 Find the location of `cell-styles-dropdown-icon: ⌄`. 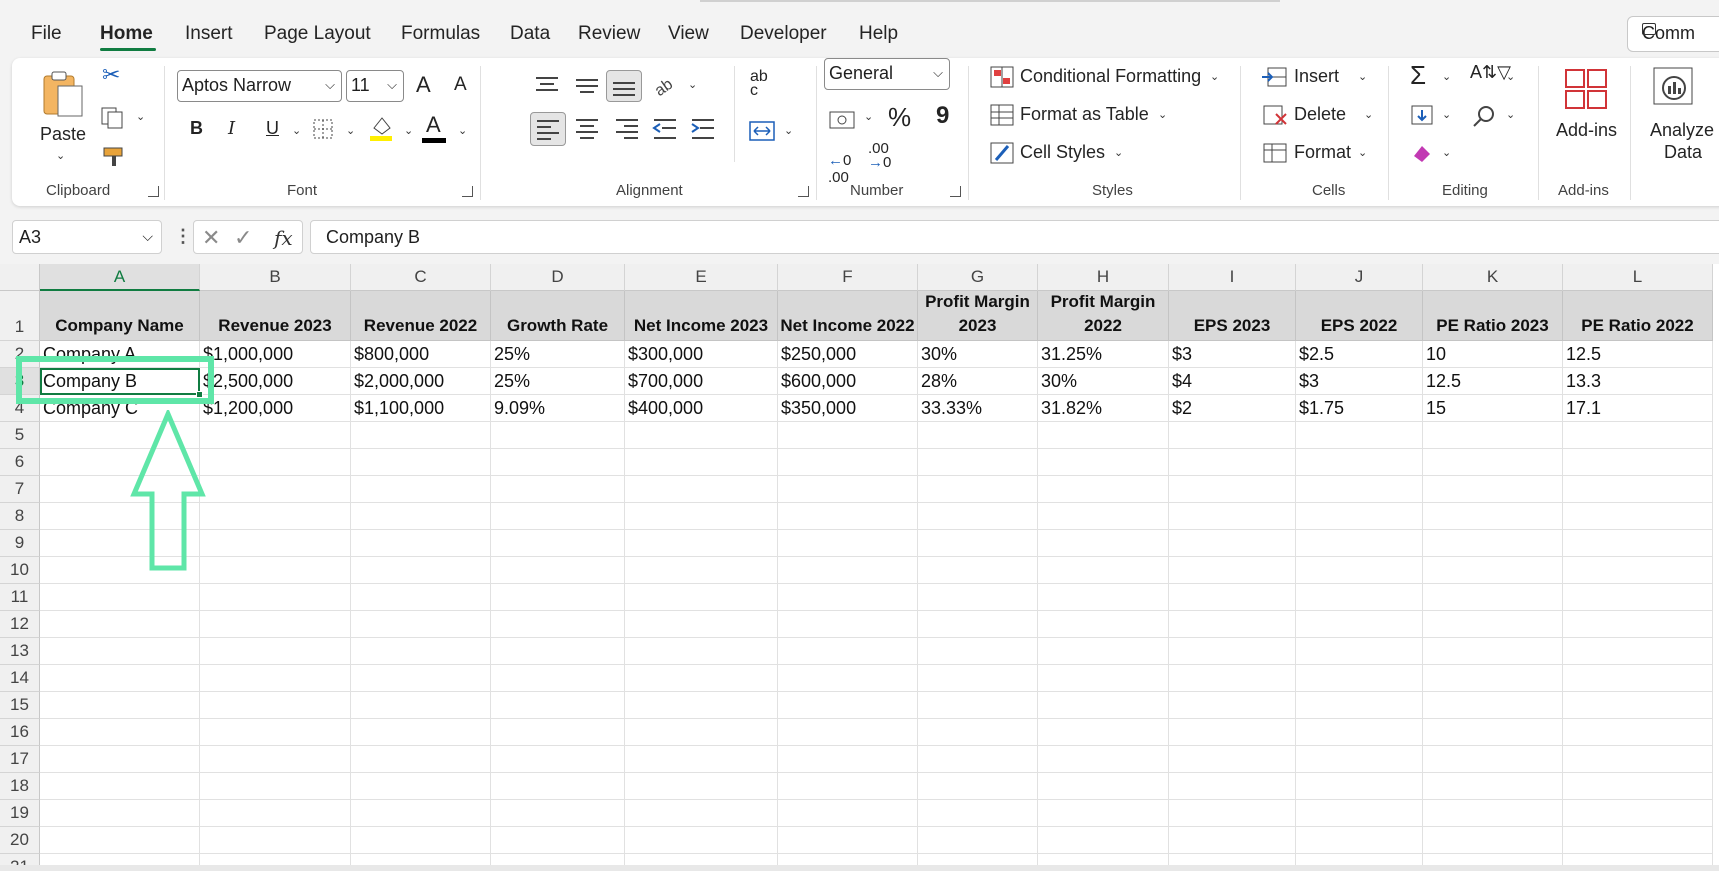

cell-styles-dropdown-icon: ⌄ is located at coordinates (1118, 152).